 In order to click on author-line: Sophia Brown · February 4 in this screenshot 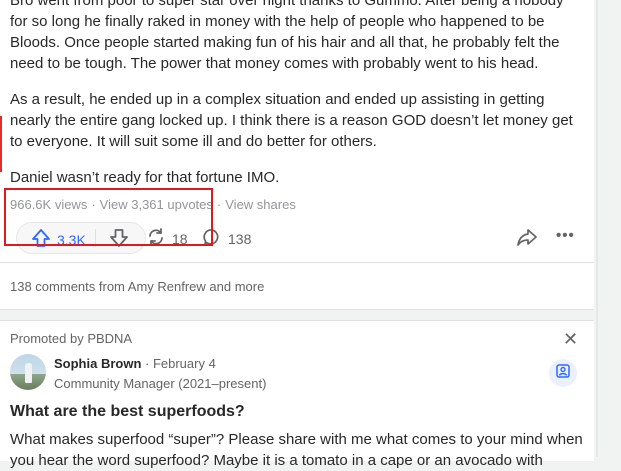, I will do `click(135, 363)`.